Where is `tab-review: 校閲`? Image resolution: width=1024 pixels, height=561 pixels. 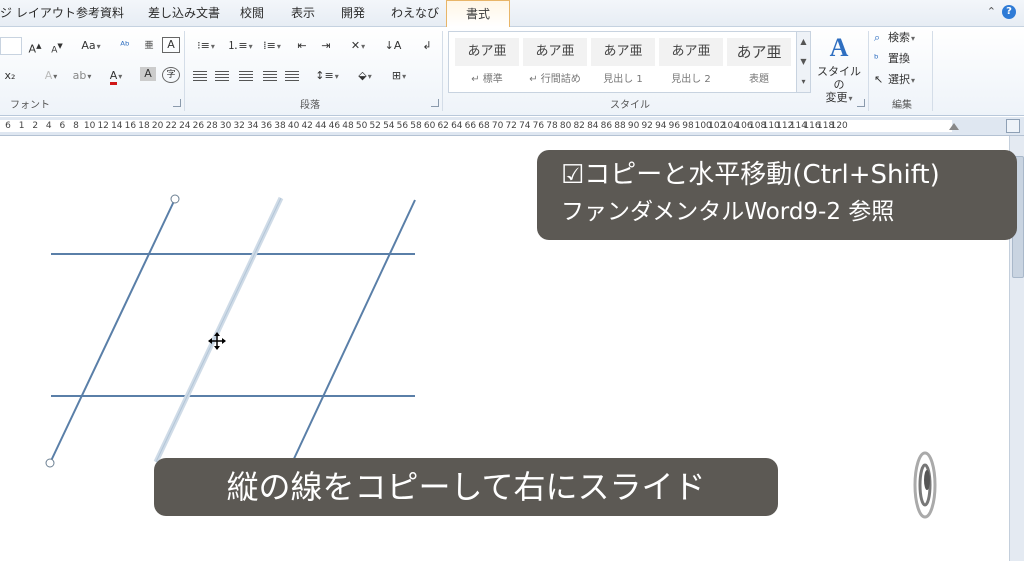 tab-review: 校閲 is located at coordinates (252, 13).